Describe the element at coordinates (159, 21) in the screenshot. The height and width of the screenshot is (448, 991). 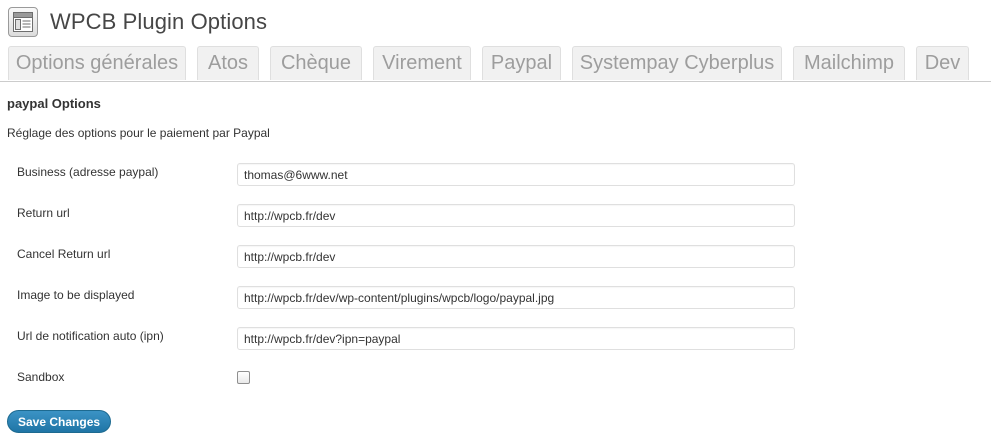
I see `page-title: WPCB Plugin Options` at that location.